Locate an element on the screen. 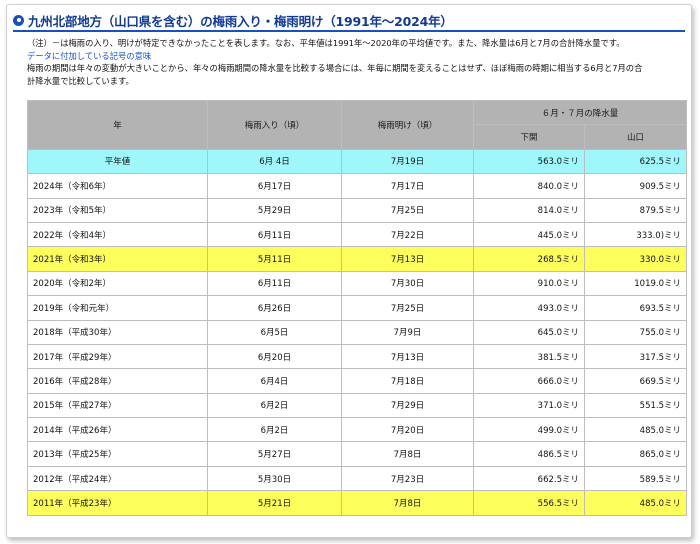 Image resolution: width=700 pixels, height=544 pixels. rain-yamaguchi-cell: 551.5ミリ is located at coordinates (635, 405).